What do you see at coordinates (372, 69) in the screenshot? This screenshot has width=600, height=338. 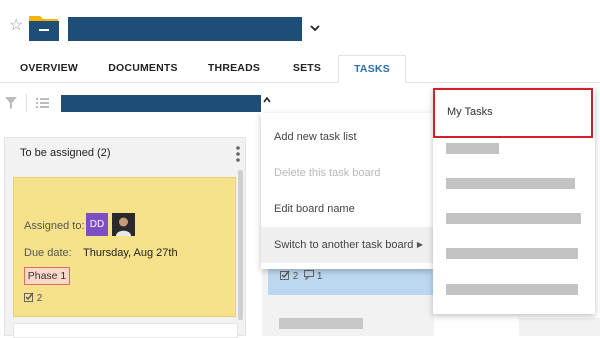 I see `tab-tasks: TASKS` at bounding box center [372, 69].